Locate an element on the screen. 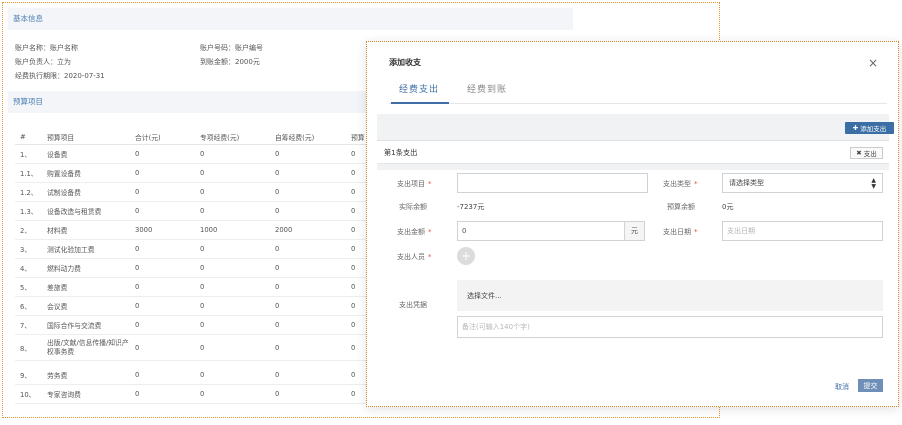  table-cell: 燃料动力费 is located at coordinates (64, 269).